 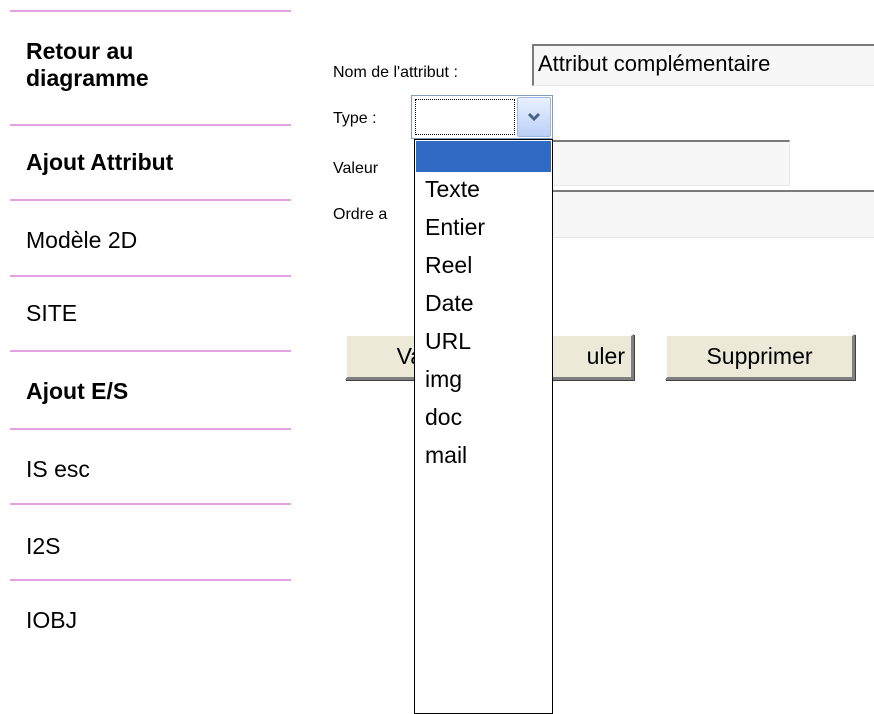 What do you see at coordinates (87, 78) in the screenshot?
I see `sidebar-item-label: diagramme` at bounding box center [87, 78].